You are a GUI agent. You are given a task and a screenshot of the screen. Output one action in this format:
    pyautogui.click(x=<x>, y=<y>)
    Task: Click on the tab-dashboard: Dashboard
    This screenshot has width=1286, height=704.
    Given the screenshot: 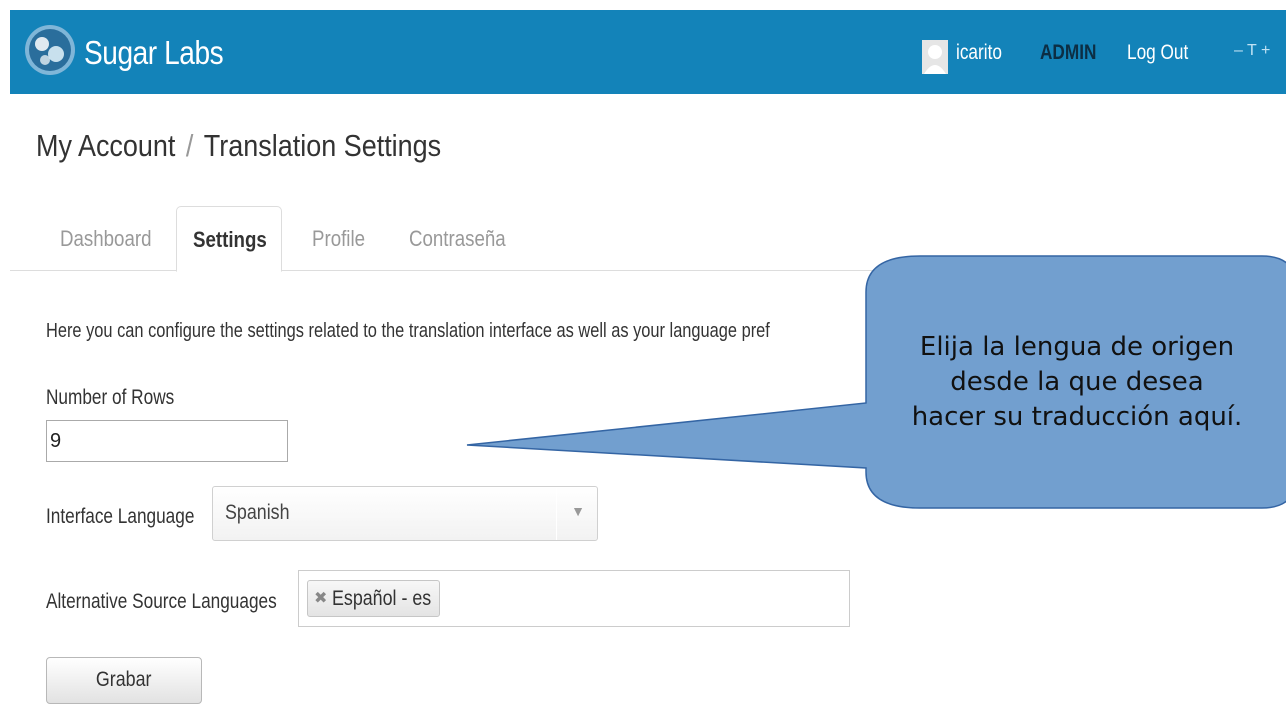 What is the action you would take?
    pyautogui.click(x=114, y=238)
    